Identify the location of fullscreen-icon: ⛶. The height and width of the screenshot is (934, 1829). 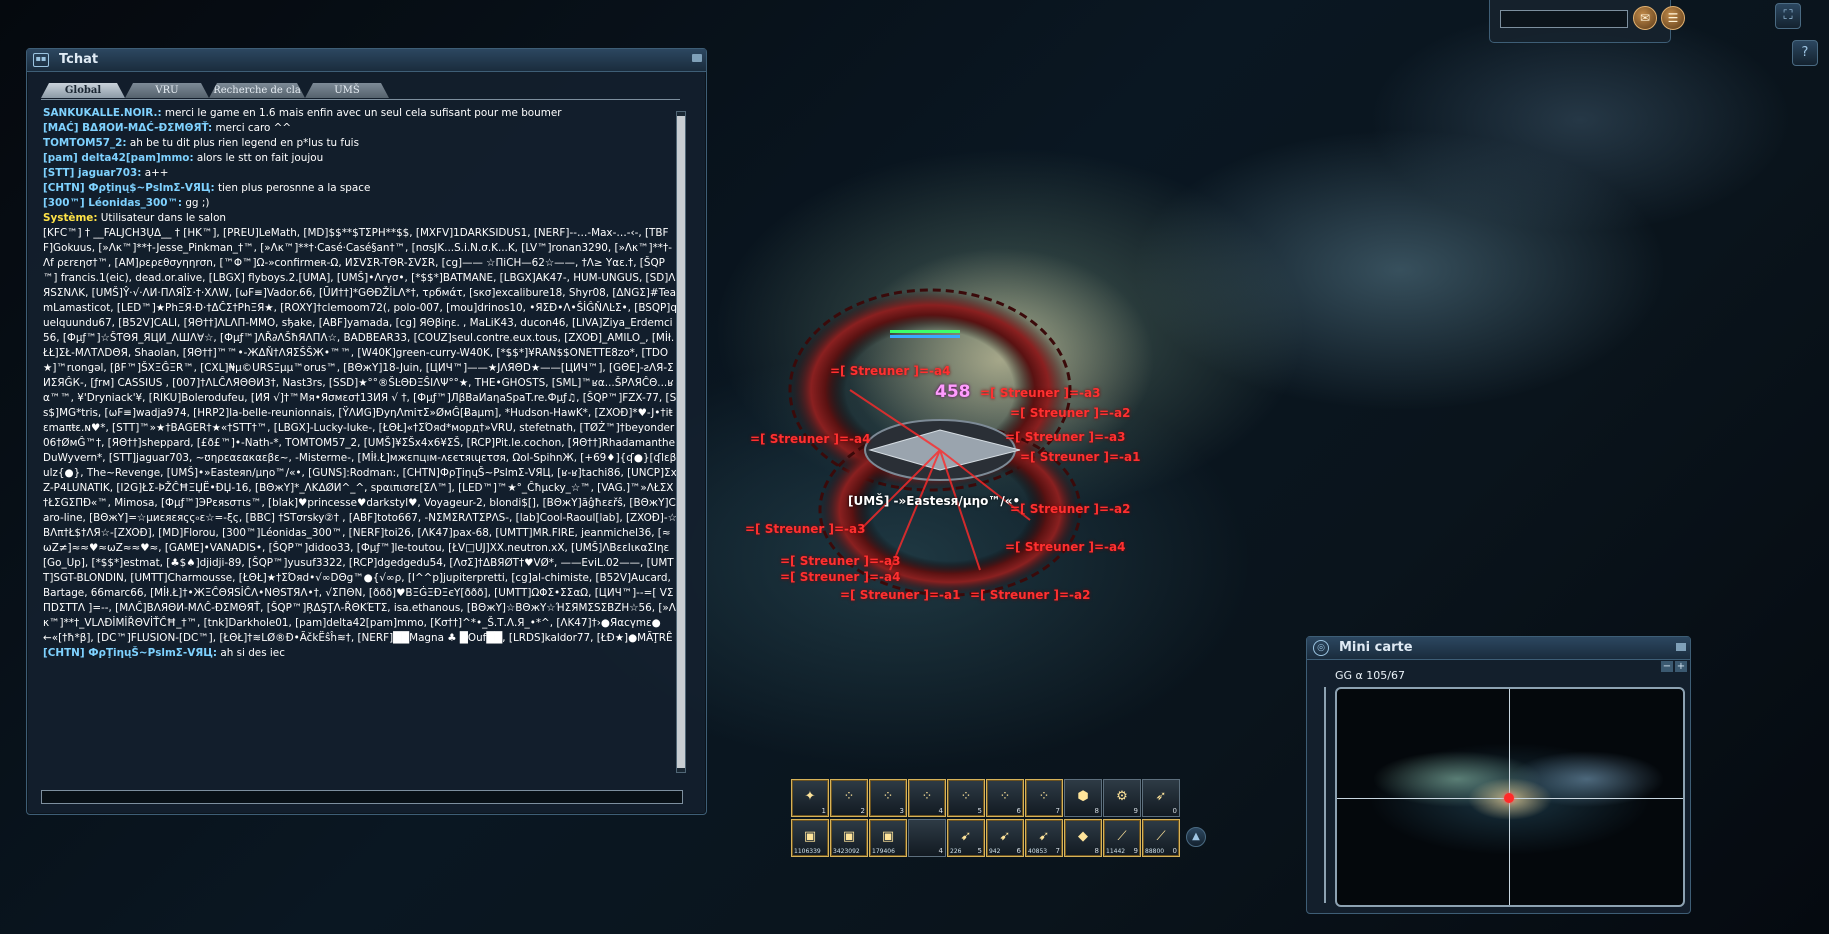
(1788, 16).